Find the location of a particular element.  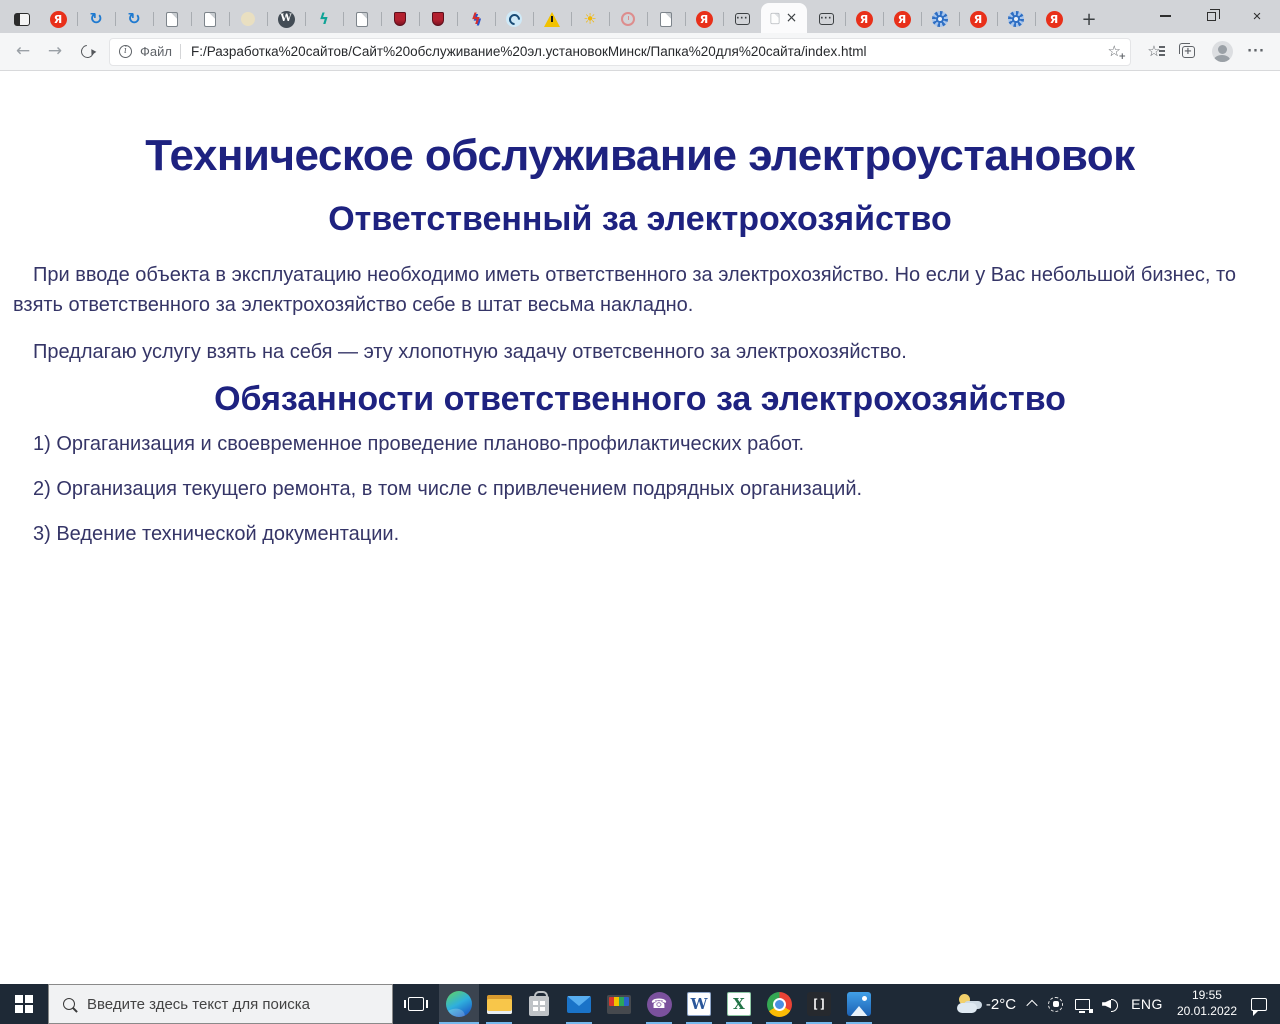

restore-button is located at coordinates (1211, 16).